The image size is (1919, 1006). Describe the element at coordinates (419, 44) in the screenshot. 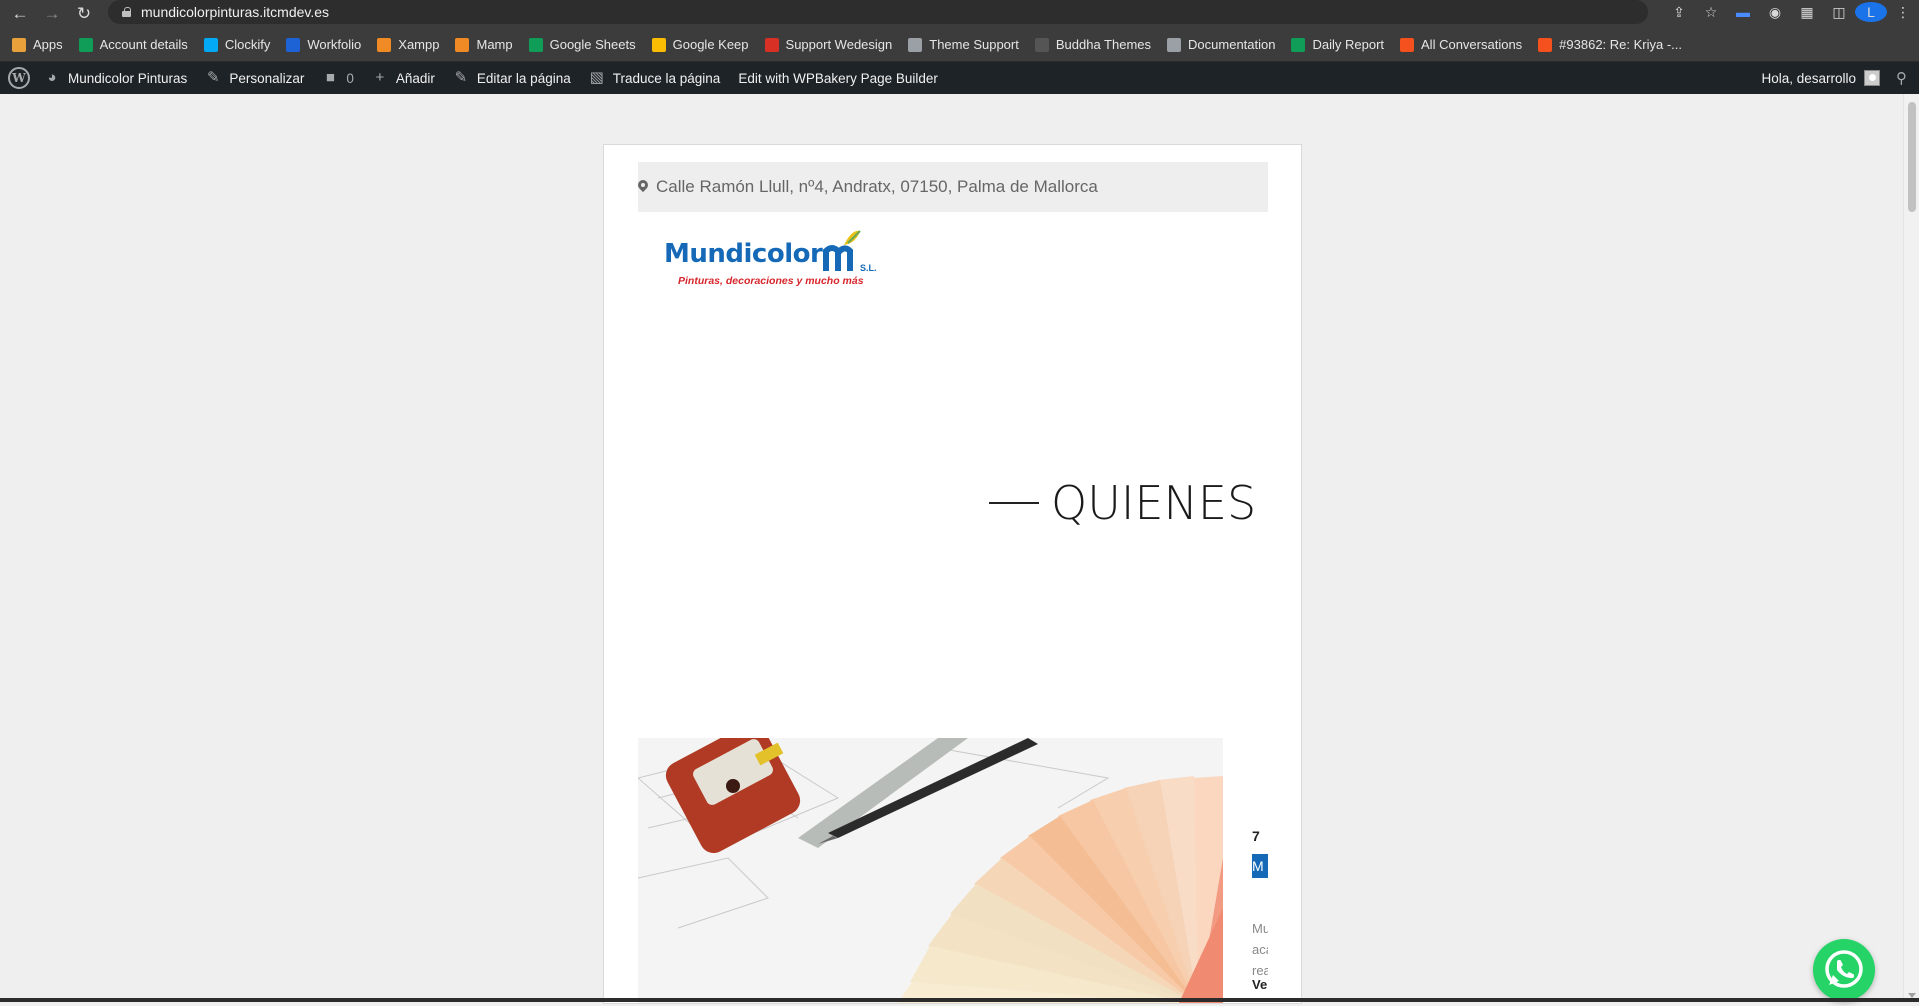

I see `bookmark-label: Xampp` at that location.